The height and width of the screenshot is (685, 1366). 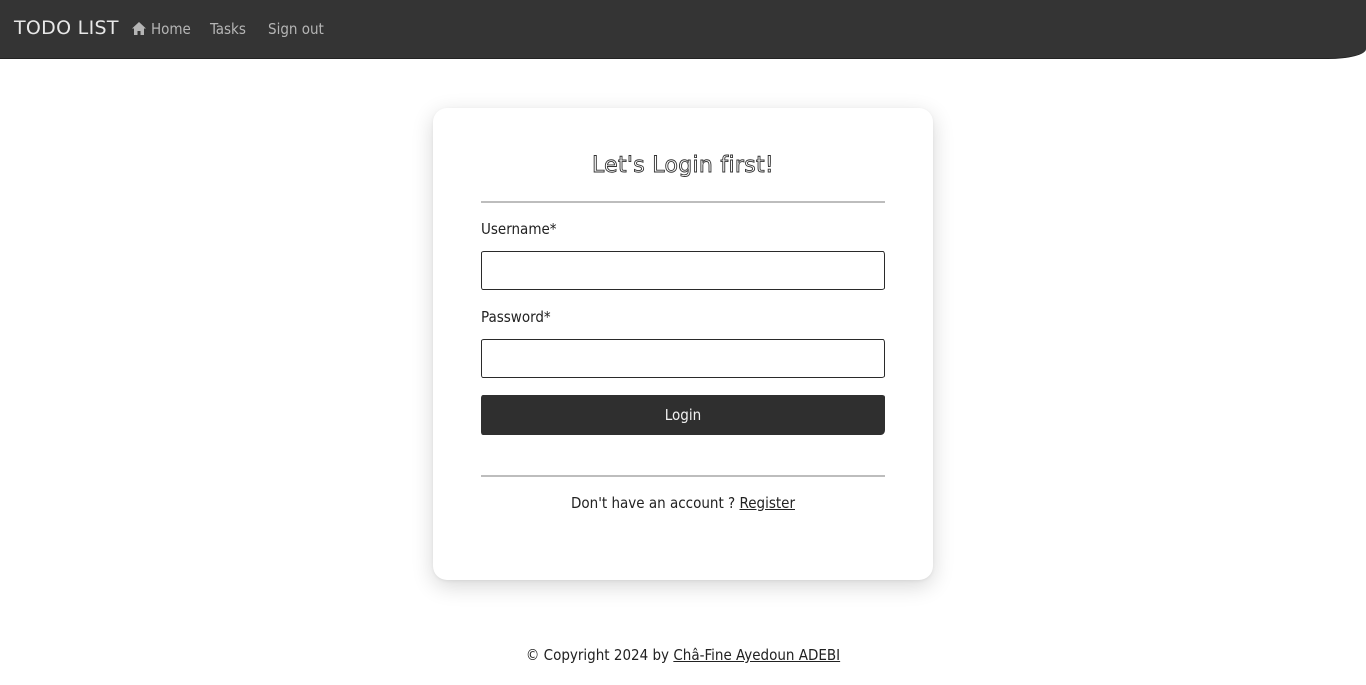 What do you see at coordinates (683, 166) in the screenshot?
I see `login-title: Let's Login first!` at bounding box center [683, 166].